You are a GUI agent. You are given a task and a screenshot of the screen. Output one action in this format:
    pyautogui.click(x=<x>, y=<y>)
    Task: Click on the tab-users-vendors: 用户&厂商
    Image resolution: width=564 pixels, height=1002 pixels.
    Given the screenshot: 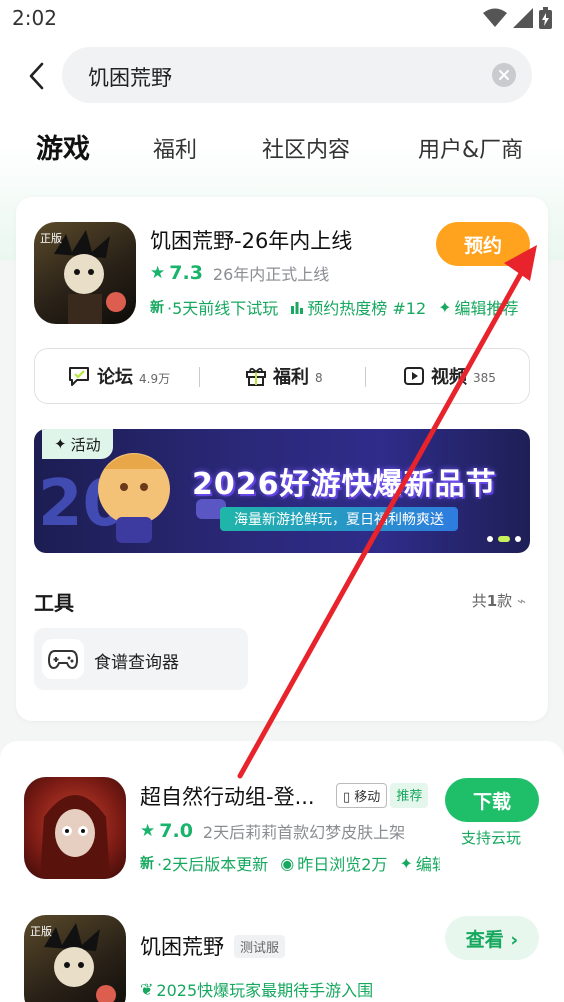 What is the action you would take?
    pyautogui.click(x=470, y=148)
    